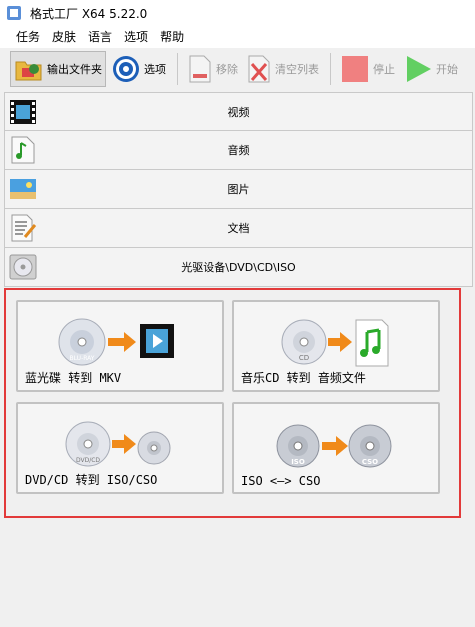 Image resolution: width=475 pixels, height=627 pixels. I want to click on clear-list-label: 清空列表, so click(297, 69).